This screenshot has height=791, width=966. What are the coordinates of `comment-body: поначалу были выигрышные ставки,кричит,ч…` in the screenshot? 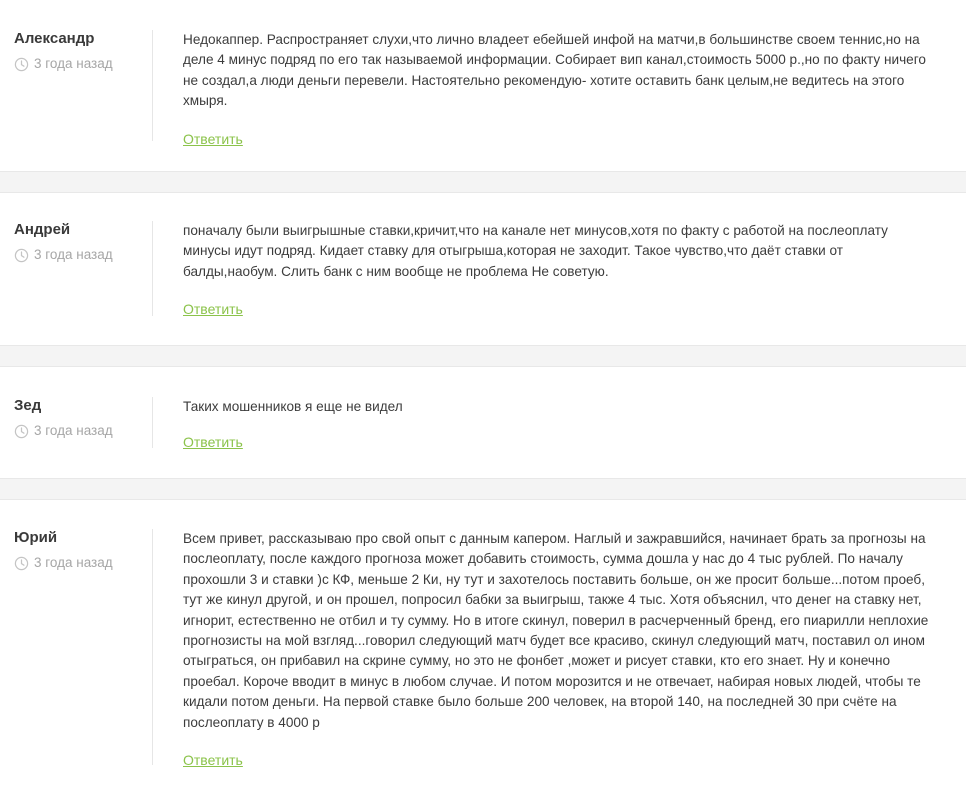 It's located at (559, 283).